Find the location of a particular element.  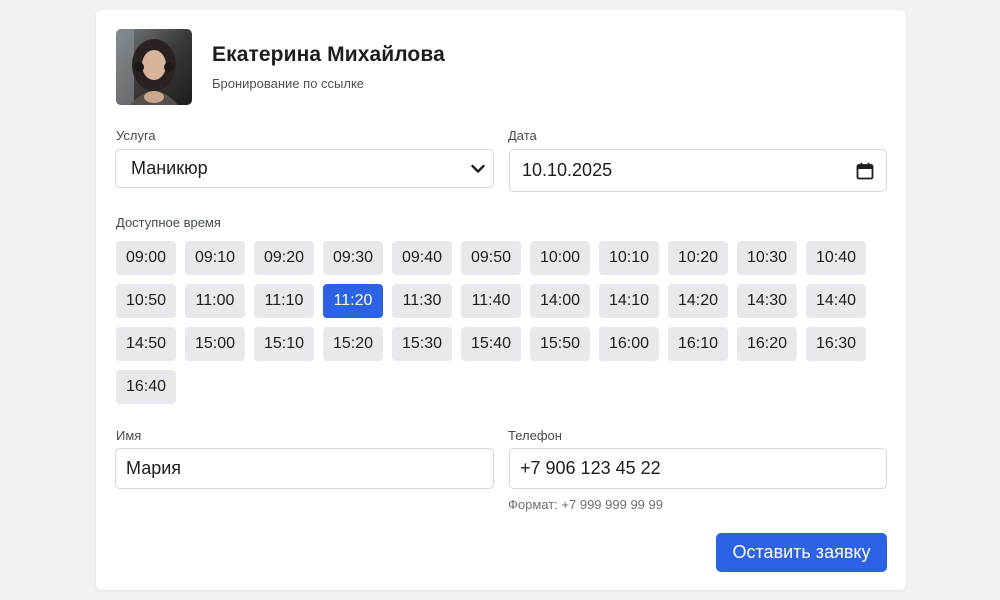

time-slot: 16:40 is located at coordinates (146, 387).